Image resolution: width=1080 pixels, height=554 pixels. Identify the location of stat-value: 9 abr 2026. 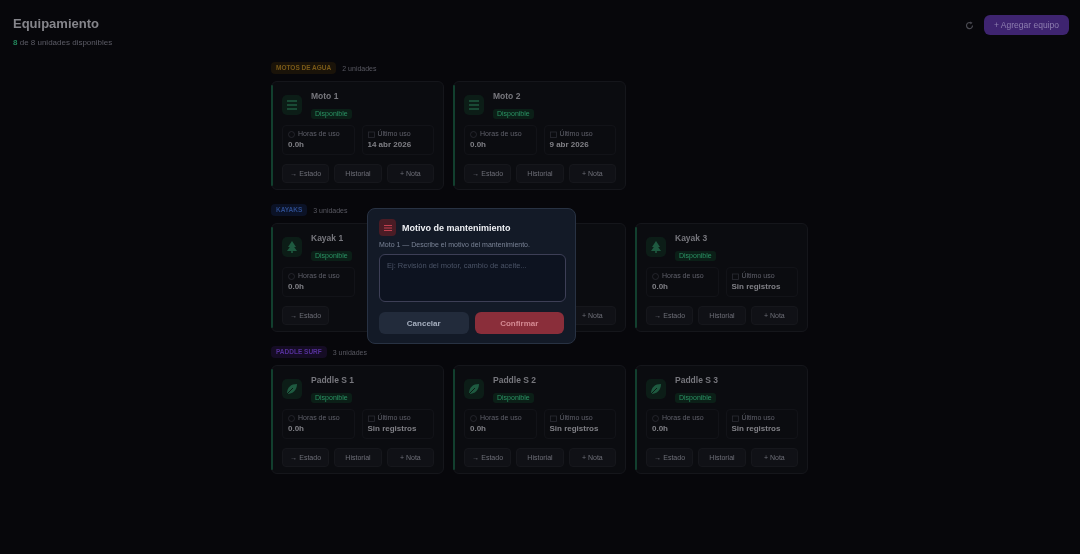
(569, 145).